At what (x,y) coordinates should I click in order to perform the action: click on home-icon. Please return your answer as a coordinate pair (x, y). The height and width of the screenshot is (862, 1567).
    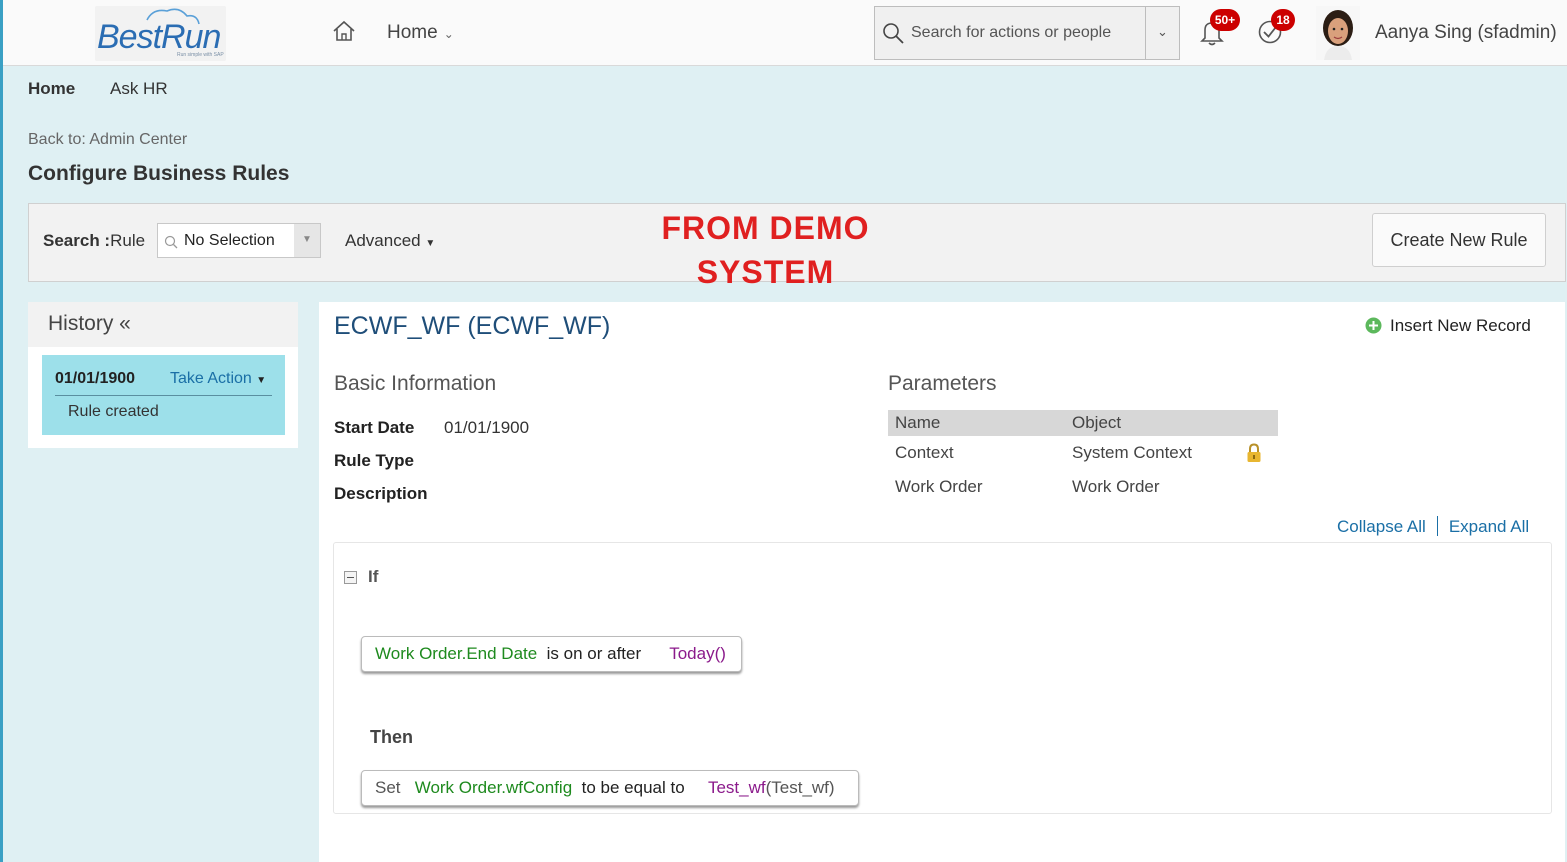
    Looking at the image, I should click on (344, 31).